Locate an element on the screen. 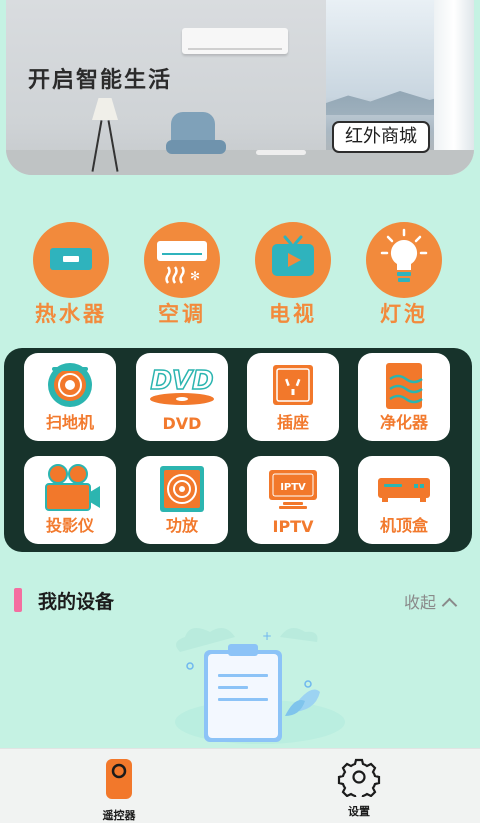  svg-text: IPTV is located at coordinates (293, 487).